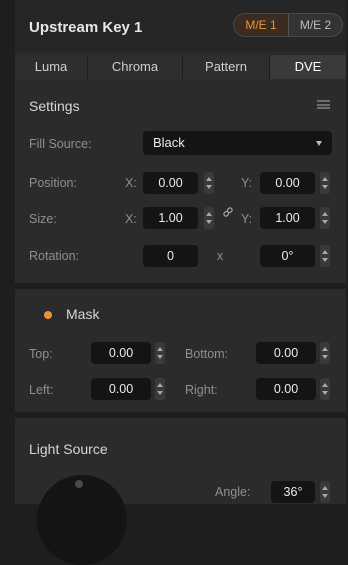 This screenshot has height=565, width=348. Describe the element at coordinates (293, 492) in the screenshot. I see `angle-field: 36°` at that location.